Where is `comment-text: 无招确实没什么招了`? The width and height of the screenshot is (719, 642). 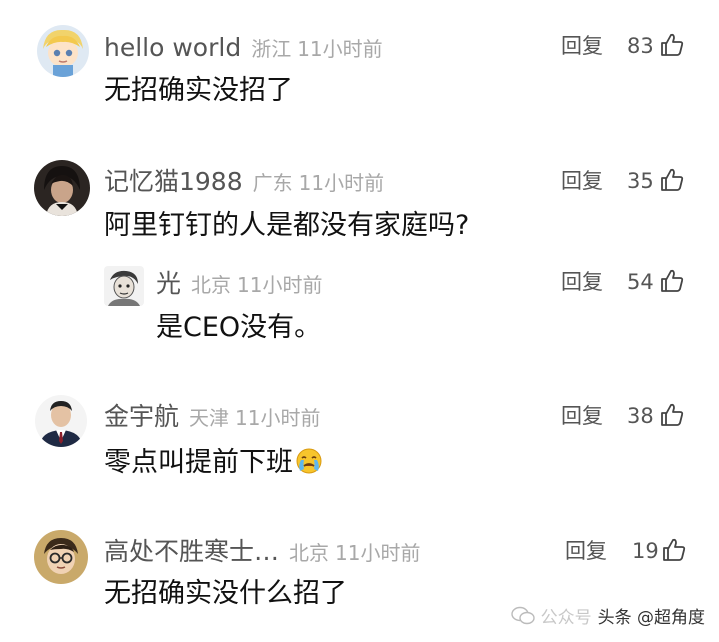
comment-text: 无招确实没什么招了 is located at coordinates (225, 593).